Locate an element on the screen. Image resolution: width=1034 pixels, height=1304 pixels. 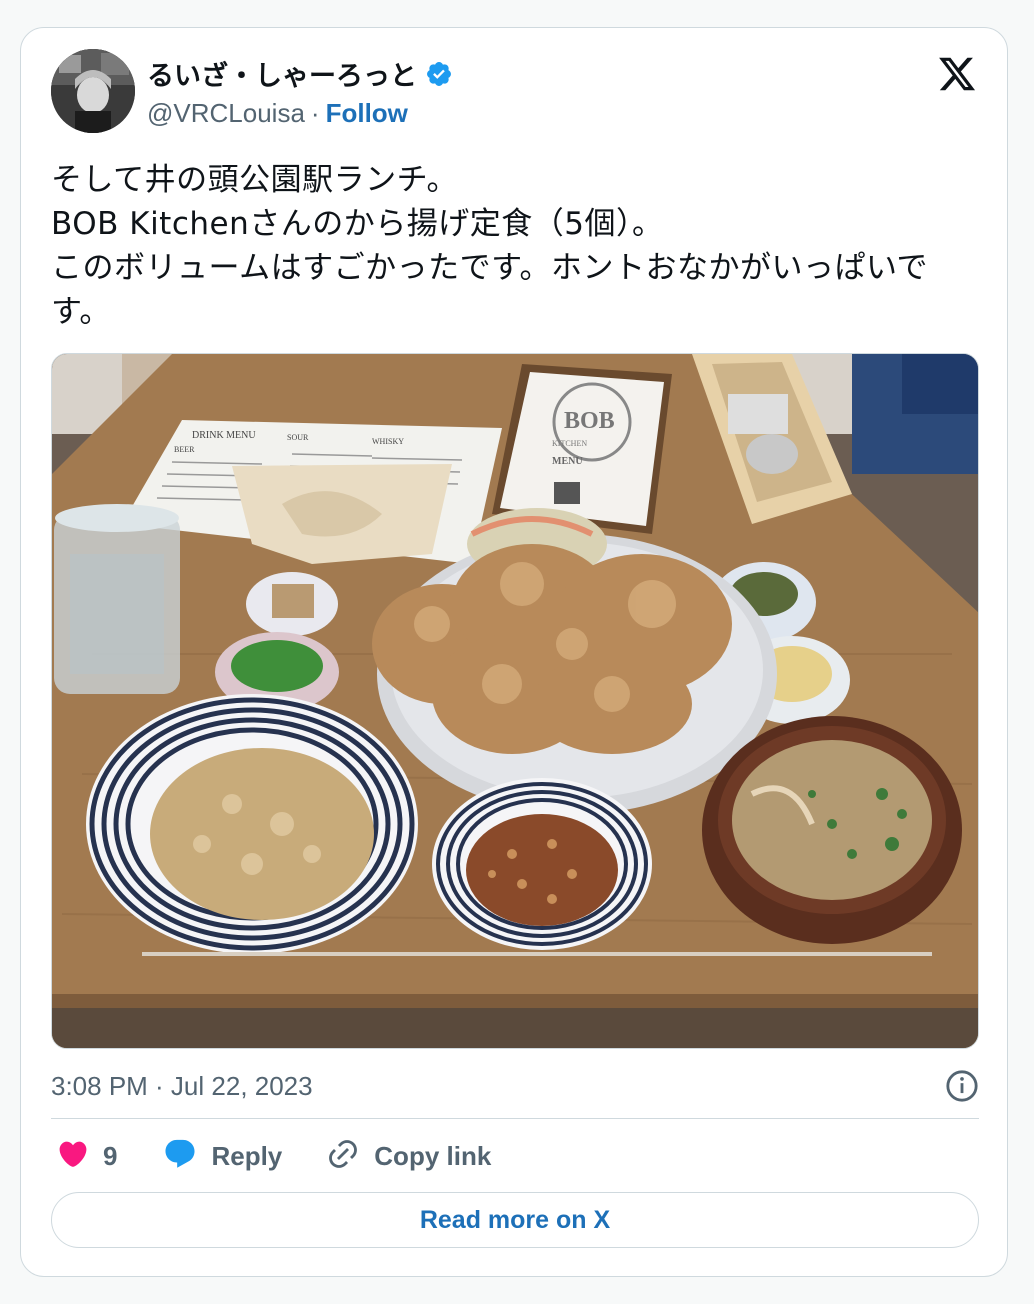
bob-card-menu: MENU is located at coordinates (567, 461).